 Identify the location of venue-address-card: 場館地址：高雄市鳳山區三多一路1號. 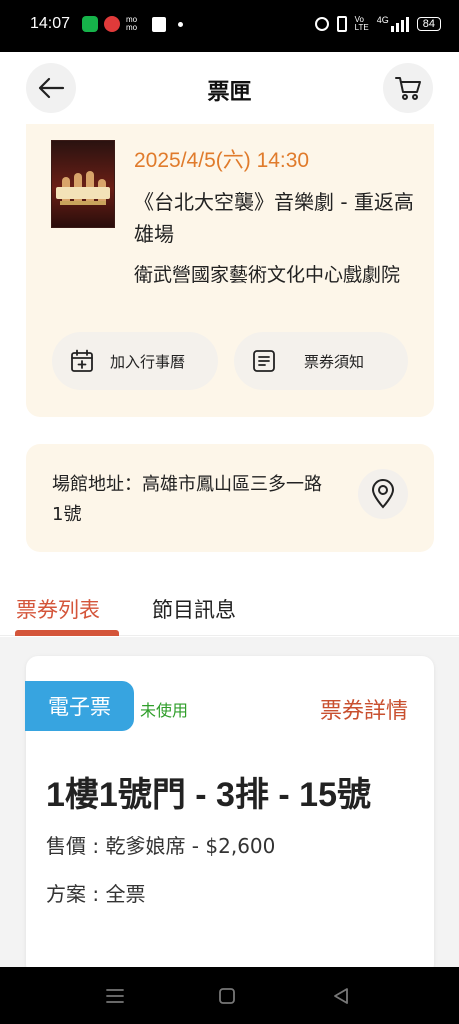
(230, 498).